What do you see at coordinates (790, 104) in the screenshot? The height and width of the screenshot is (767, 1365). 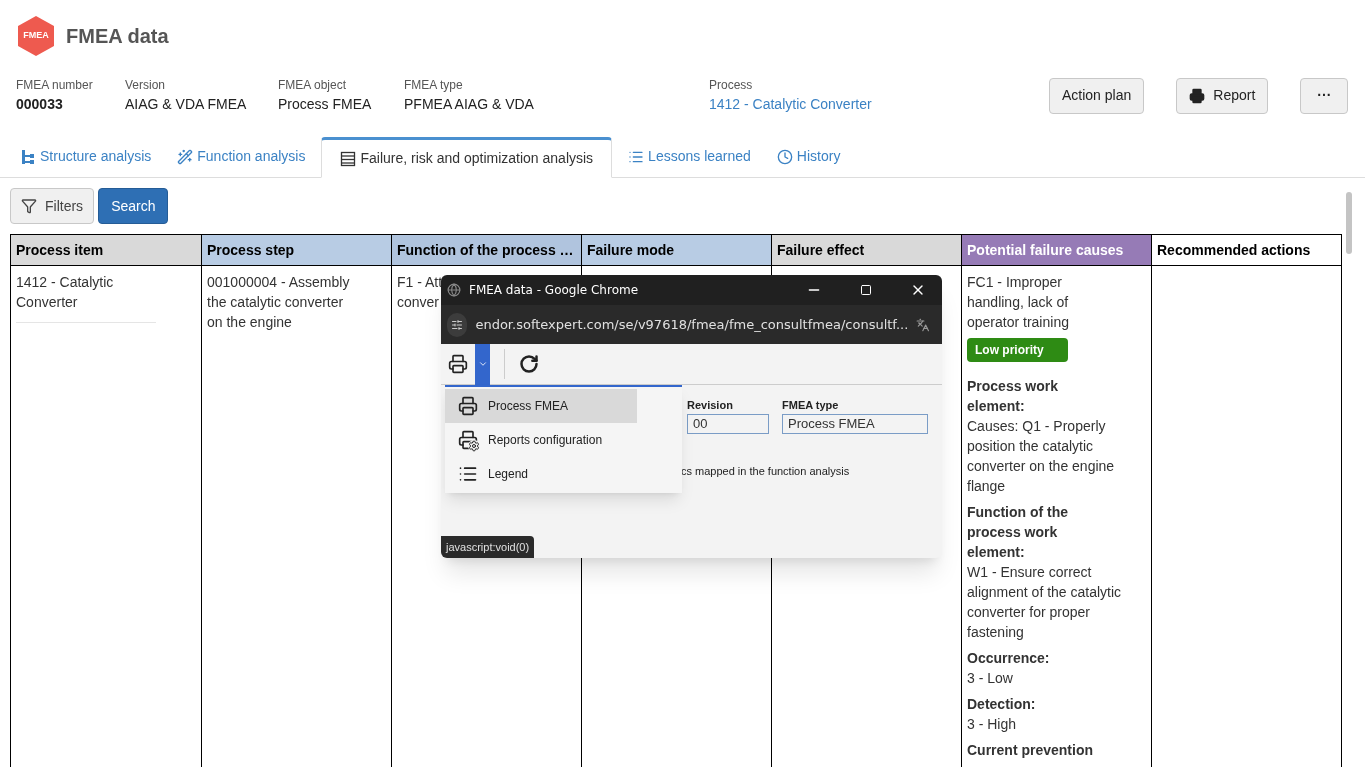 I see `process-link: 1412 - Catalytic Converter` at bounding box center [790, 104].